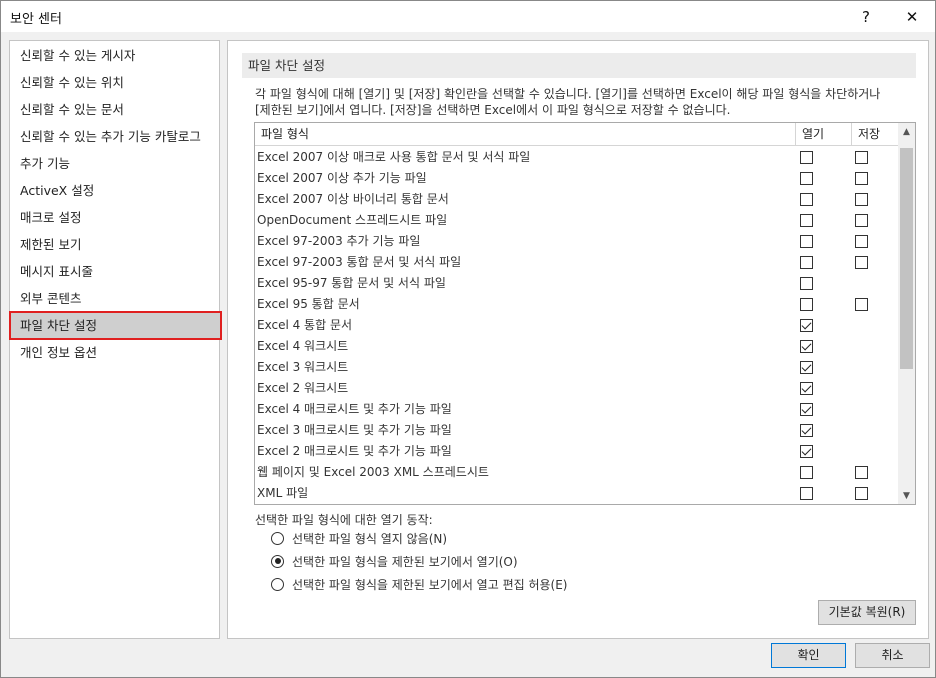 This screenshot has height=678, width=936. Describe the element at coordinates (906, 131) in the screenshot. I see `scroll-up-icon: ▲` at that location.